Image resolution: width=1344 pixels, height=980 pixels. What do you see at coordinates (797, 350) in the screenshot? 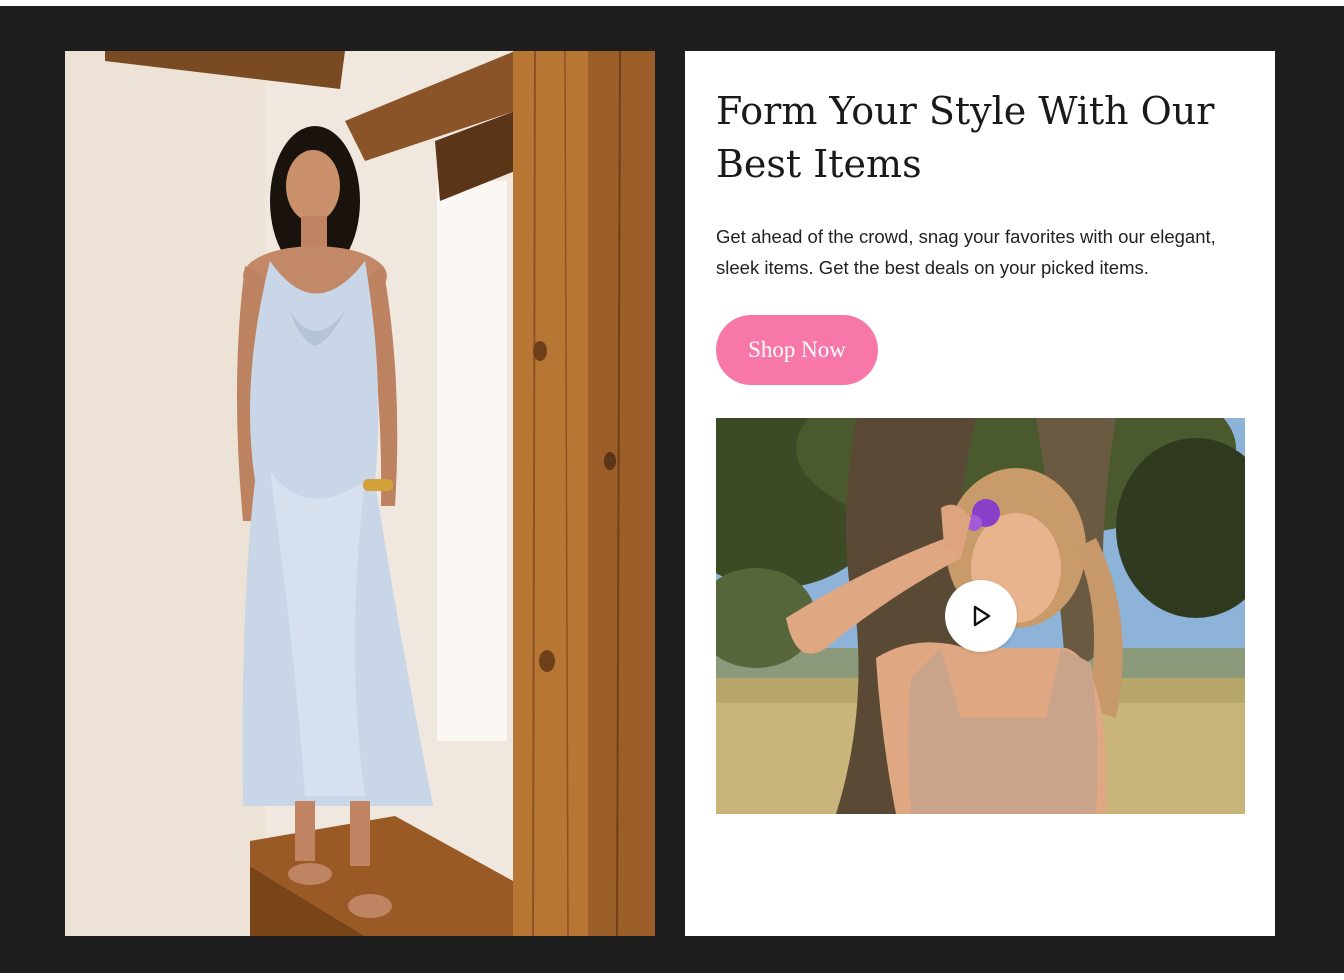
I see `shop-now-button: Shop Now` at bounding box center [797, 350].